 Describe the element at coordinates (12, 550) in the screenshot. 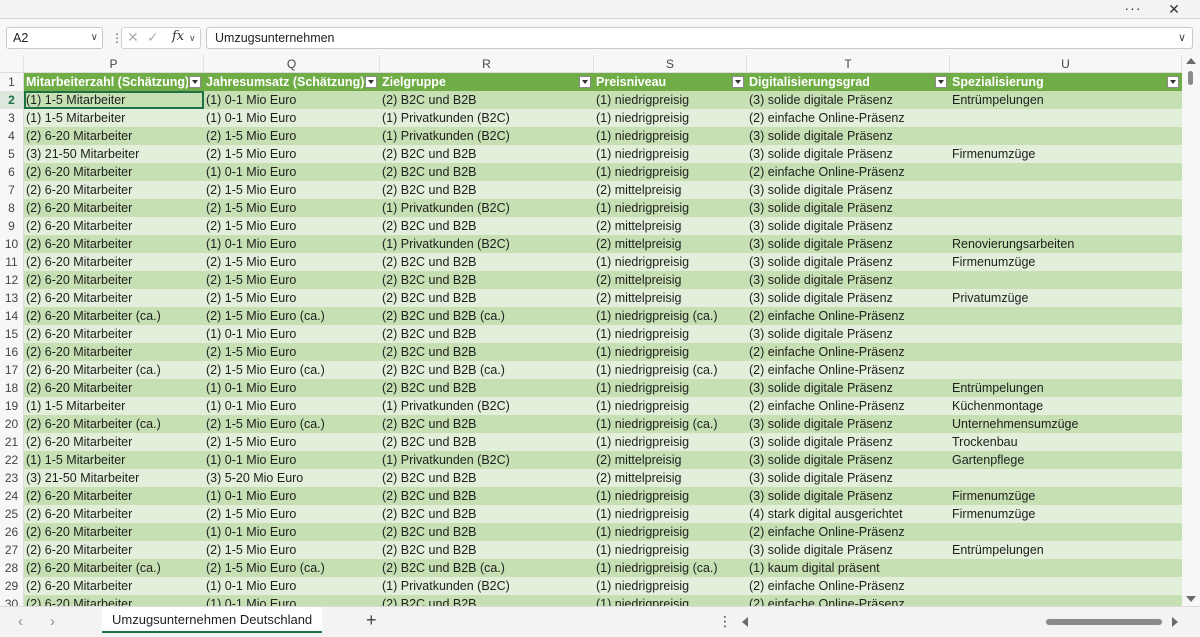

I see `row-header: 27` at that location.